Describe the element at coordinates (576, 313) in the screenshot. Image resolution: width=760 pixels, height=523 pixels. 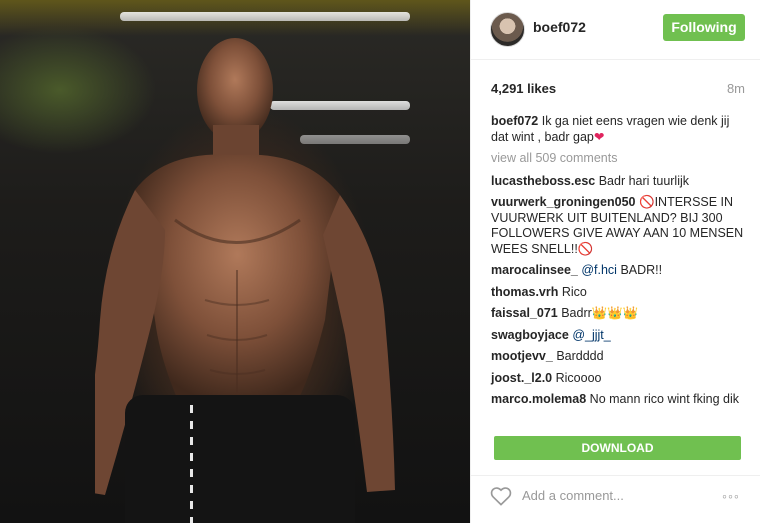
I see `comment-text: Badrr` at that location.